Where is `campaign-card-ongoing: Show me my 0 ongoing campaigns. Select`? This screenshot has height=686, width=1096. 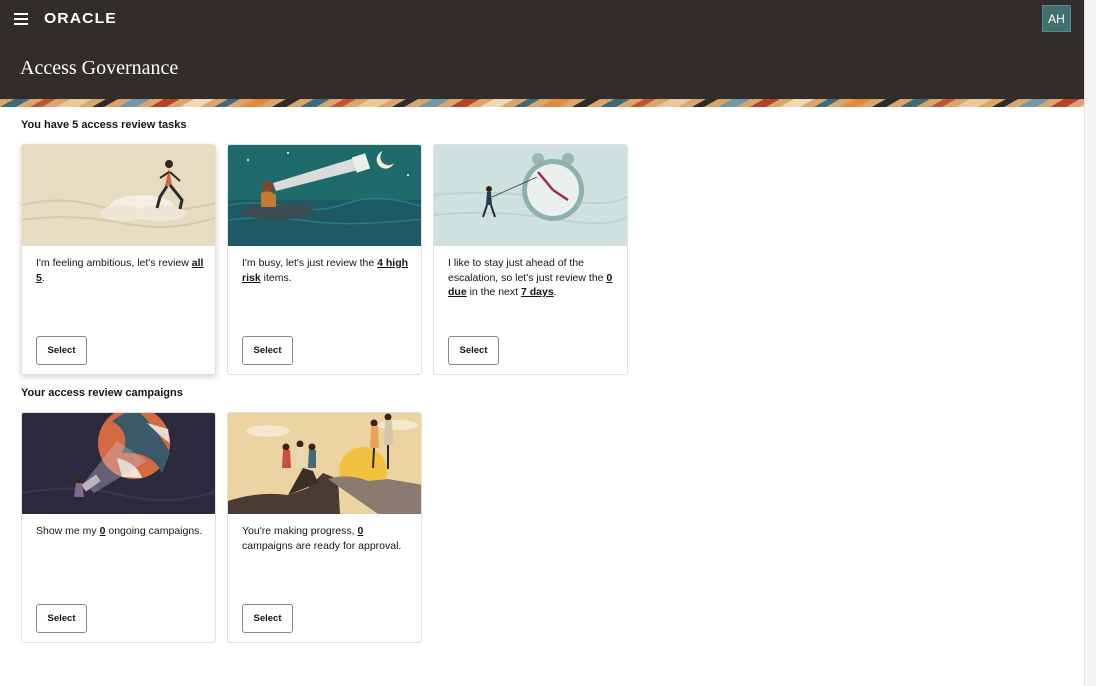
campaign-card-ongoing: Show me my 0 ongoing campaigns. Select is located at coordinates (118, 527).